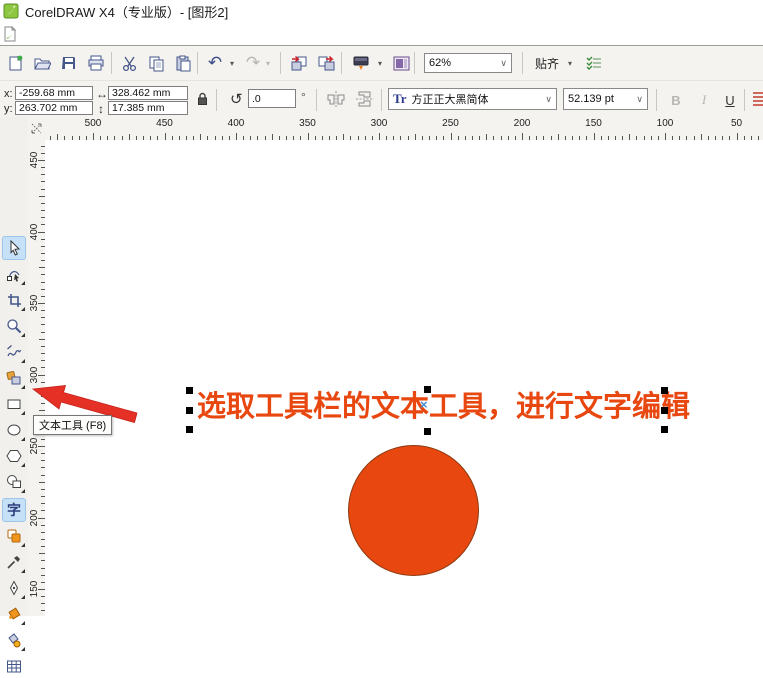 This screenshot has height=678, width=763. Describe the element at coordinates (381, 11) in the screenshot. I see `title-bar: CorelDRAW X4（专业版）- [图形2]` at that location.